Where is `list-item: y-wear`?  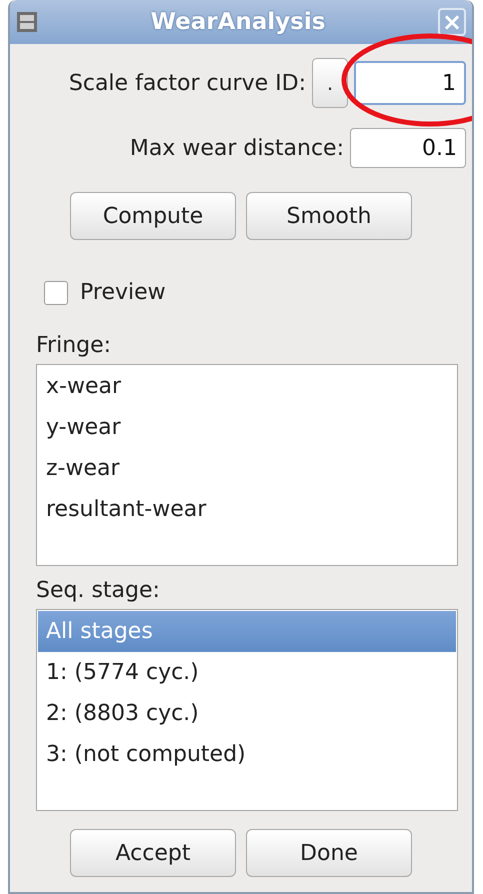
list-item: y-wear is located at coordinates (247, 427).